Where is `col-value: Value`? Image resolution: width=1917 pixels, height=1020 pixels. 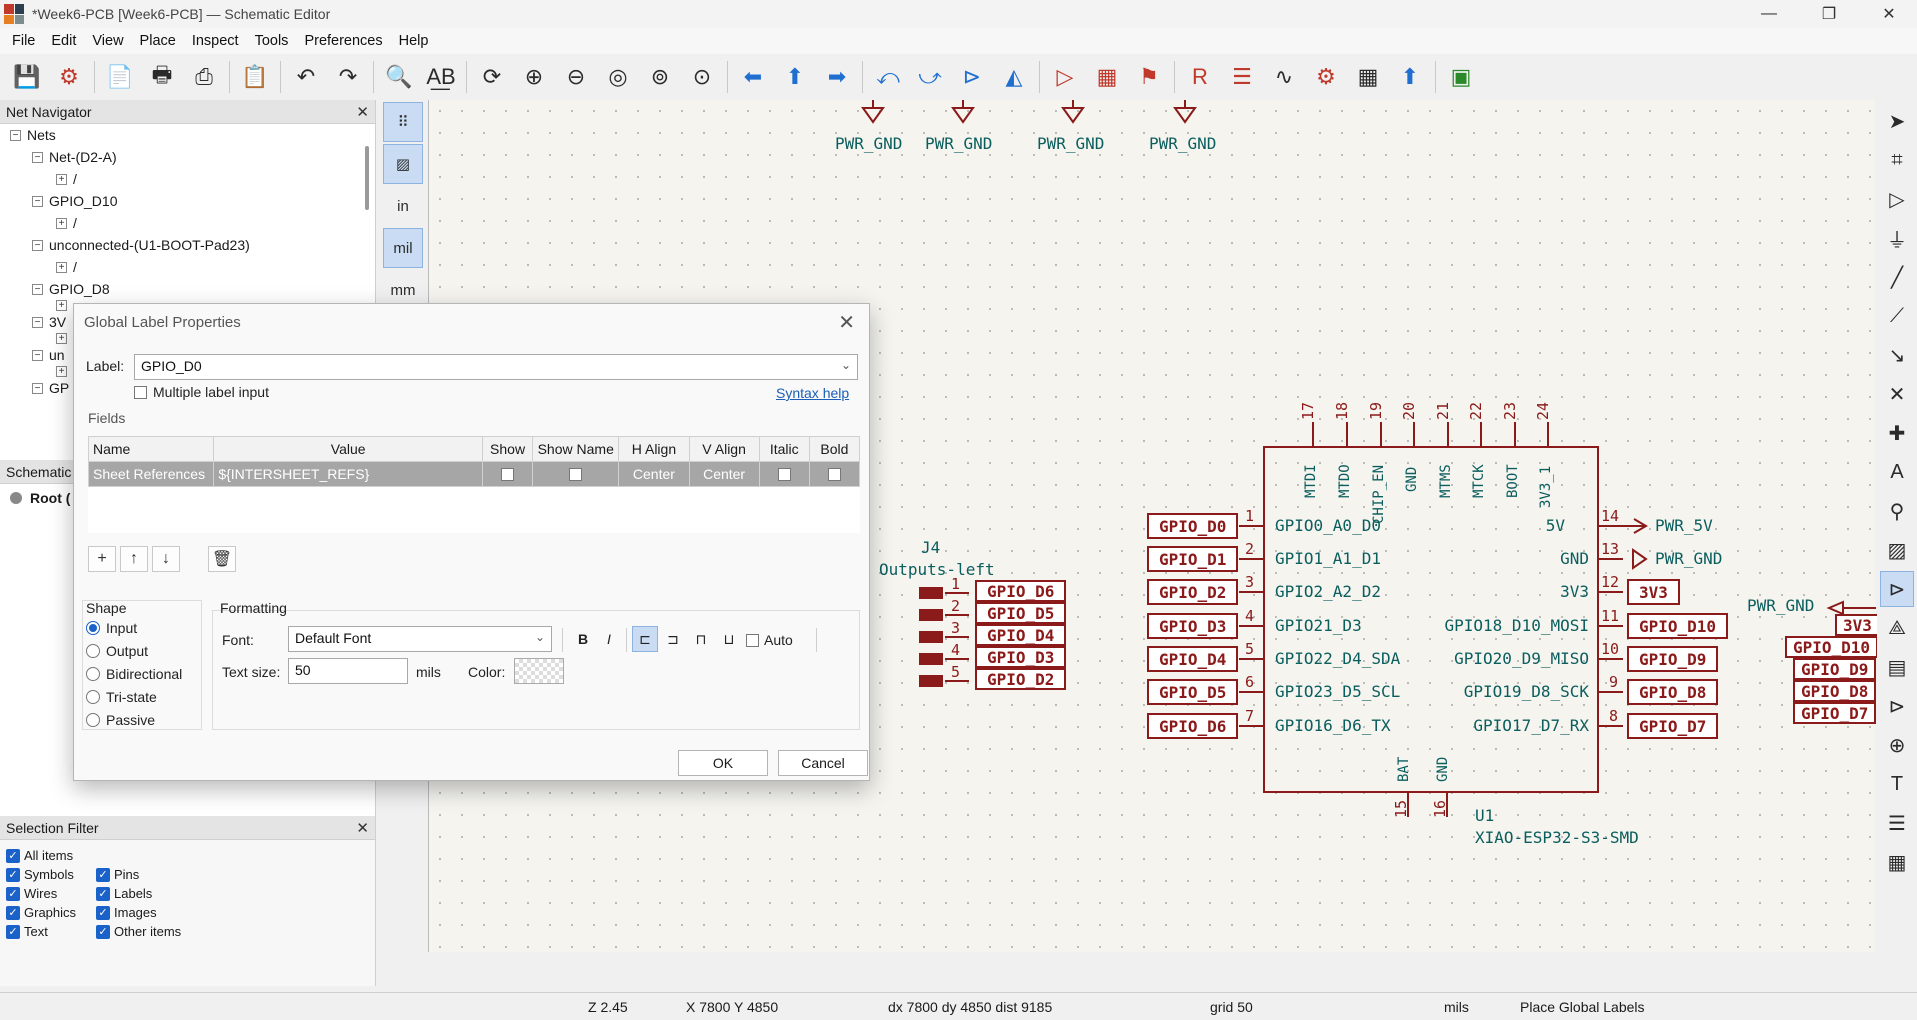 col-value: Value is located at coordinates (348, 449).